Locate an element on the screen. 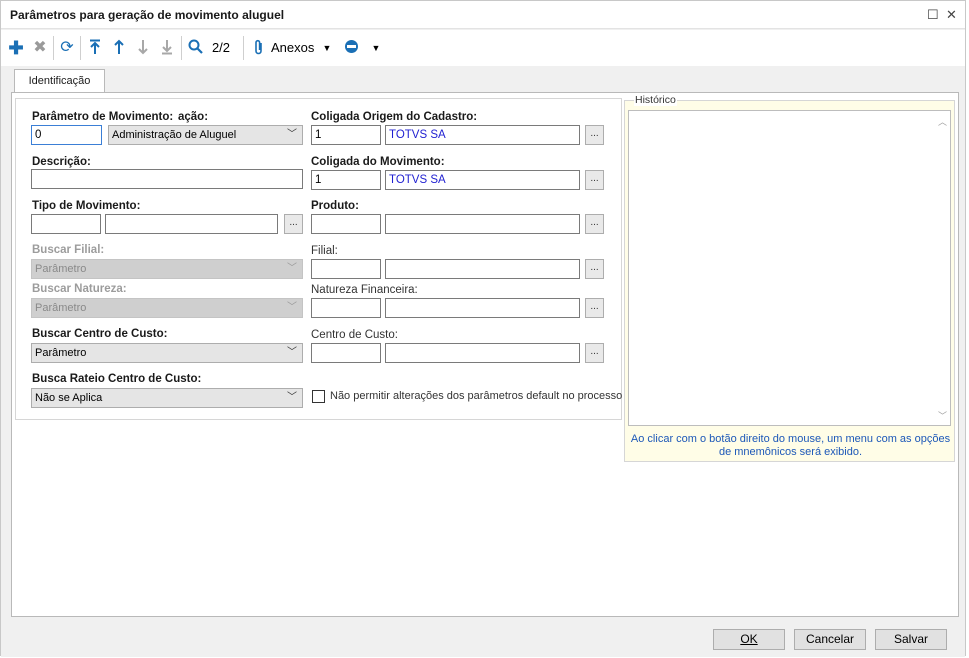 Image resolution: width=969 pixels, height=658 pixels. coligada-origem-name-input: TOTVS SA is located at coordinates (482, 135).